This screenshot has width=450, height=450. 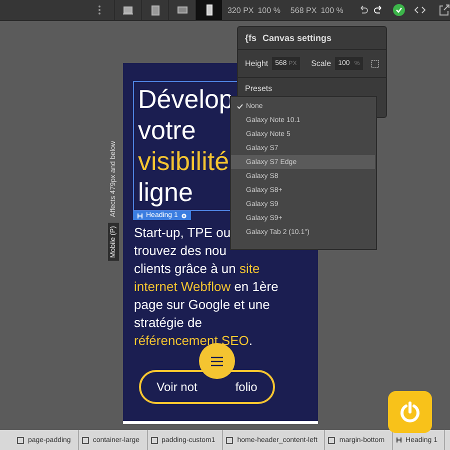 What do you see at coordinates (444, 10) in the screenshot?
I see `export-icon` at bounding box center [444, 10].